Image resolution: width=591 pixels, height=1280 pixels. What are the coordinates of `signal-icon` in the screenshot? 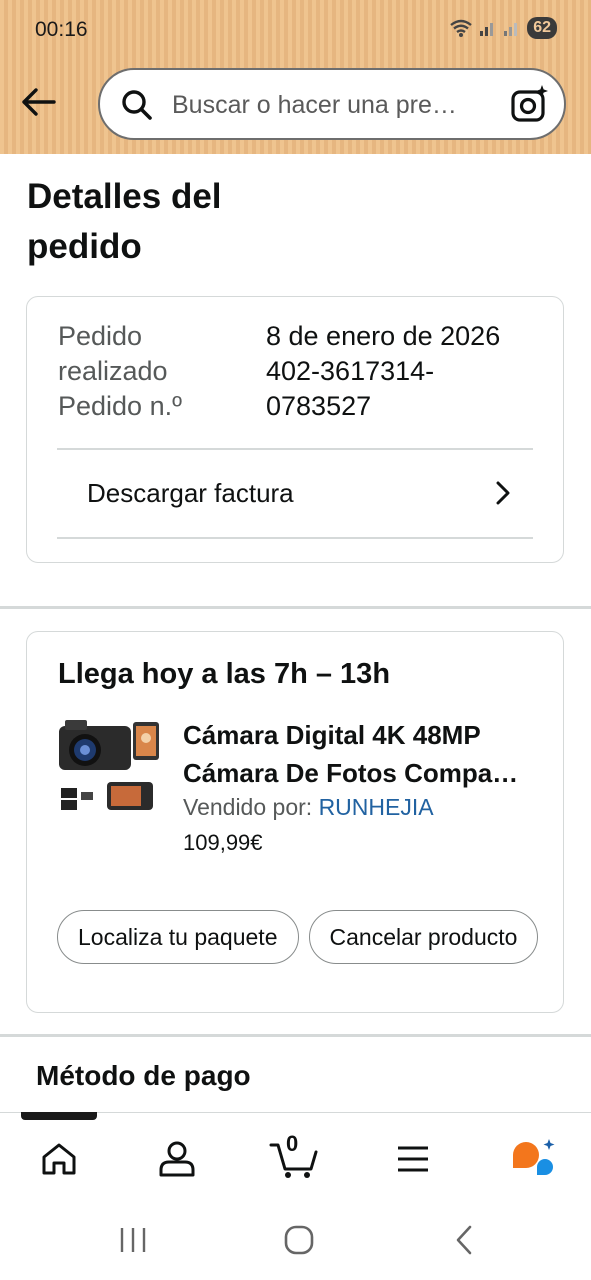 It's located at (487, 29).